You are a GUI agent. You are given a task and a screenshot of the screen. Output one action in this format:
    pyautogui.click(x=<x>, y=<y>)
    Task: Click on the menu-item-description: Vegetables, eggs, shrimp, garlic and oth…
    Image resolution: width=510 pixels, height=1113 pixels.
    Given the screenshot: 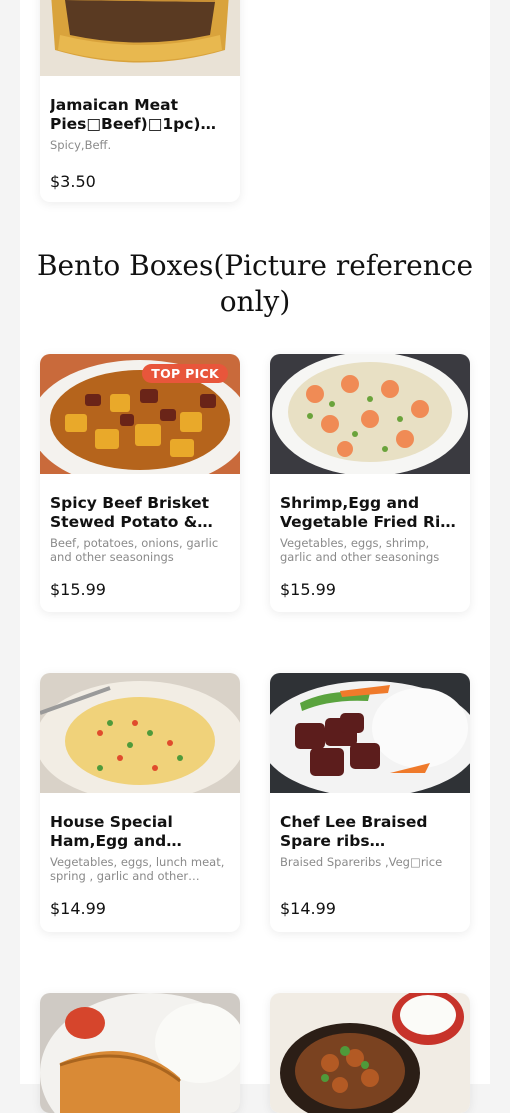 What is the action you would take?
    pyautogui.click(x=360, y=550)
    